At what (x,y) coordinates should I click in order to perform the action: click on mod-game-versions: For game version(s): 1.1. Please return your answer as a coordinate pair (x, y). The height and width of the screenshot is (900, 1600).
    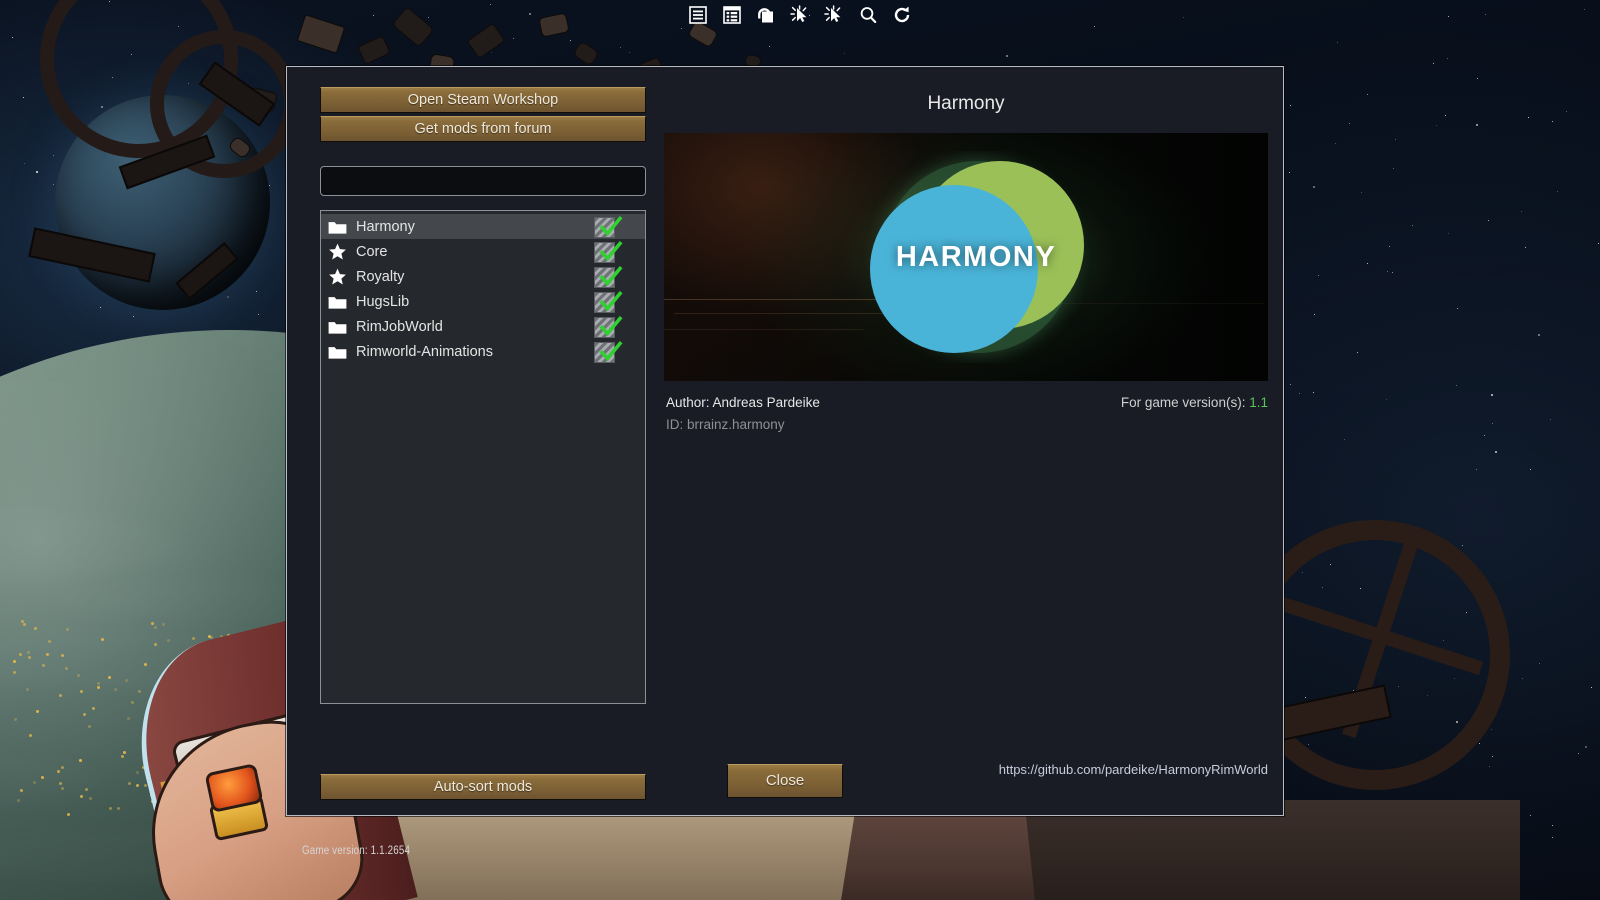
    Looking at the image, I should click on (1194, 402).